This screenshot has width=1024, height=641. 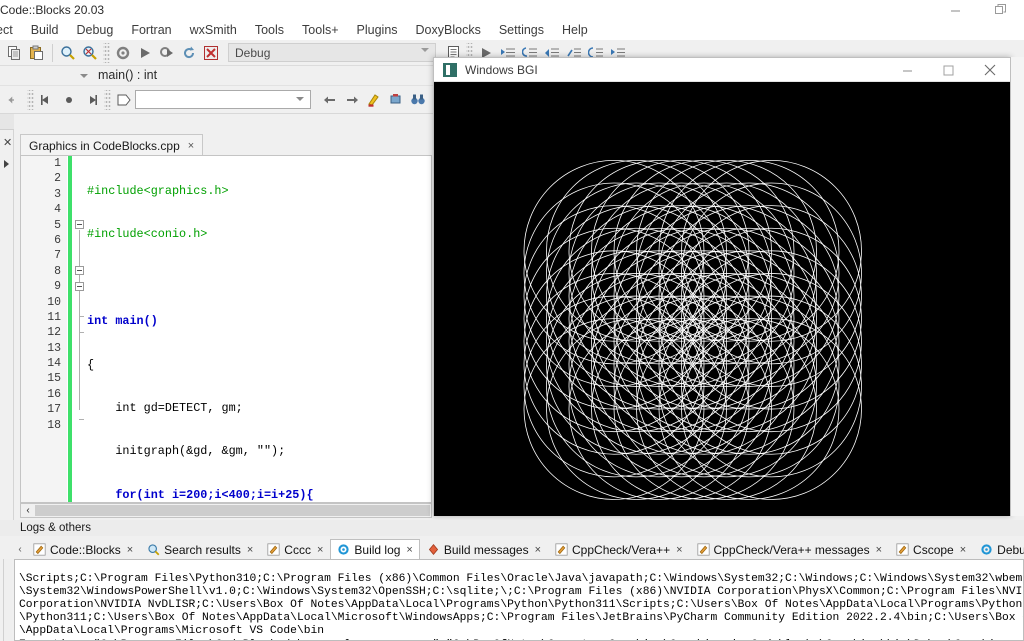 What do you see at coordinates (448, 30) in the screenshot?
I see `menu-doxyblocks: DoxyBlocks` at bounding box center [448, 30].